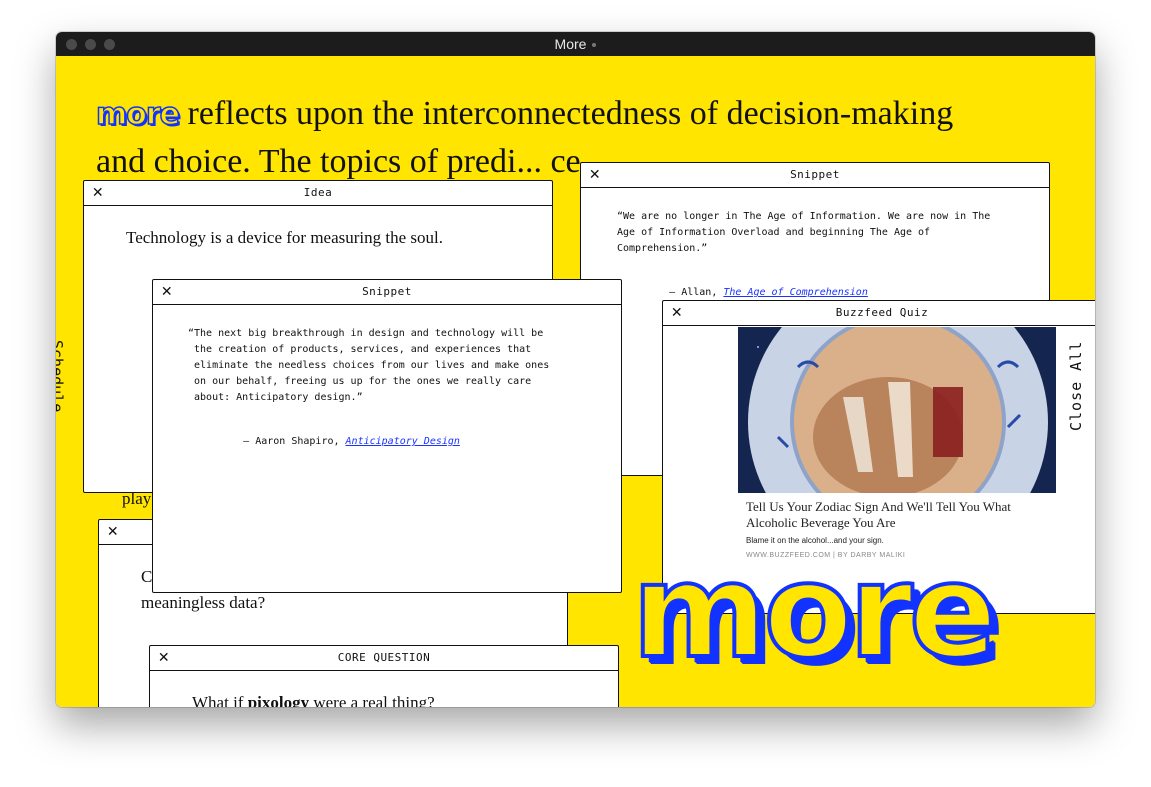  What do you see at coordinates (90, 44) in the screenshot?
I see `minimize-window-button` at bounding box center [90, 44].